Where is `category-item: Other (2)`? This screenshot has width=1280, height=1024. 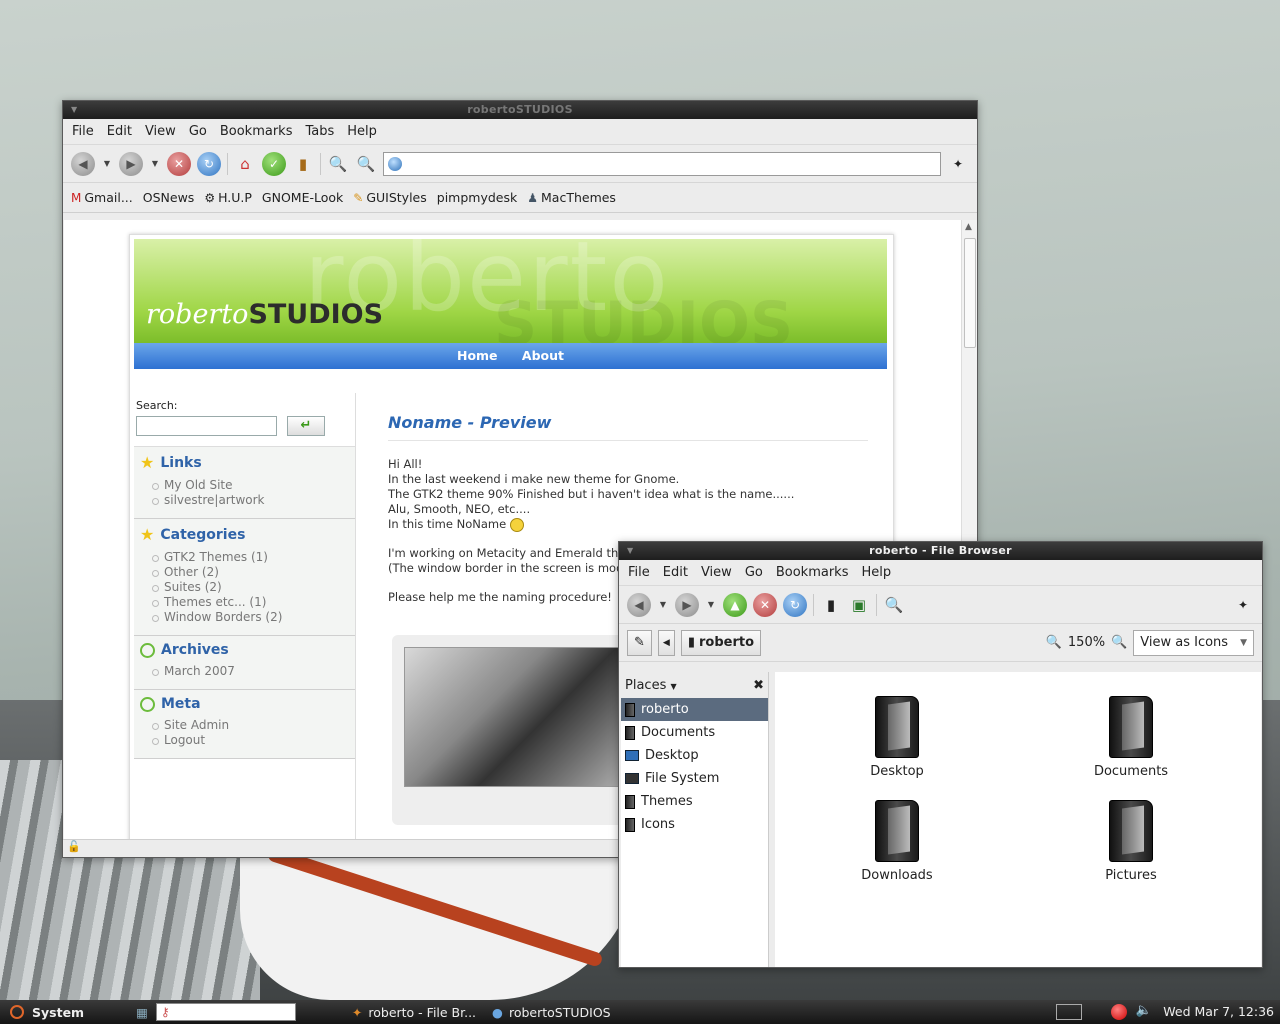
category-item: Other (2) is located at coordinates (244, 572).